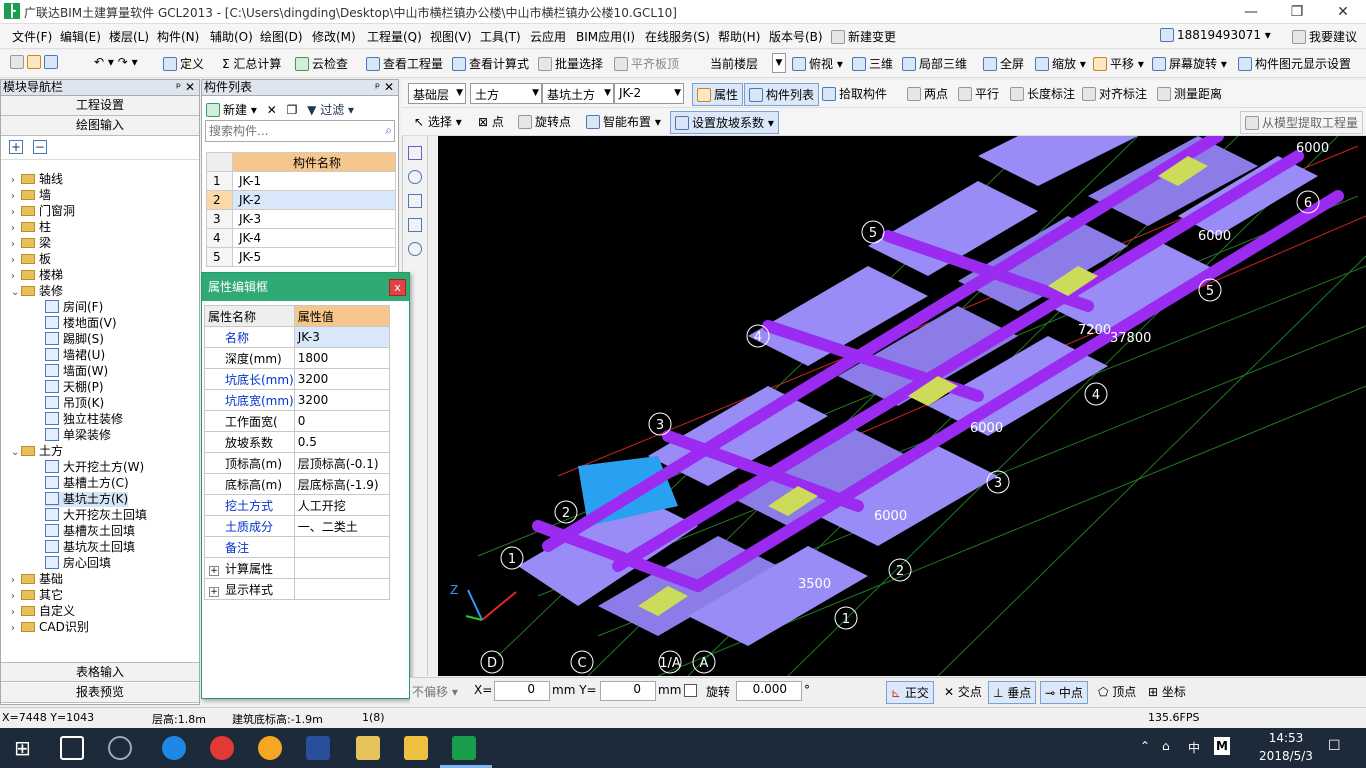  Describe the element at coordinates (1286, 738) in the screenshot. I see `clock-time: 14:53` at that location.